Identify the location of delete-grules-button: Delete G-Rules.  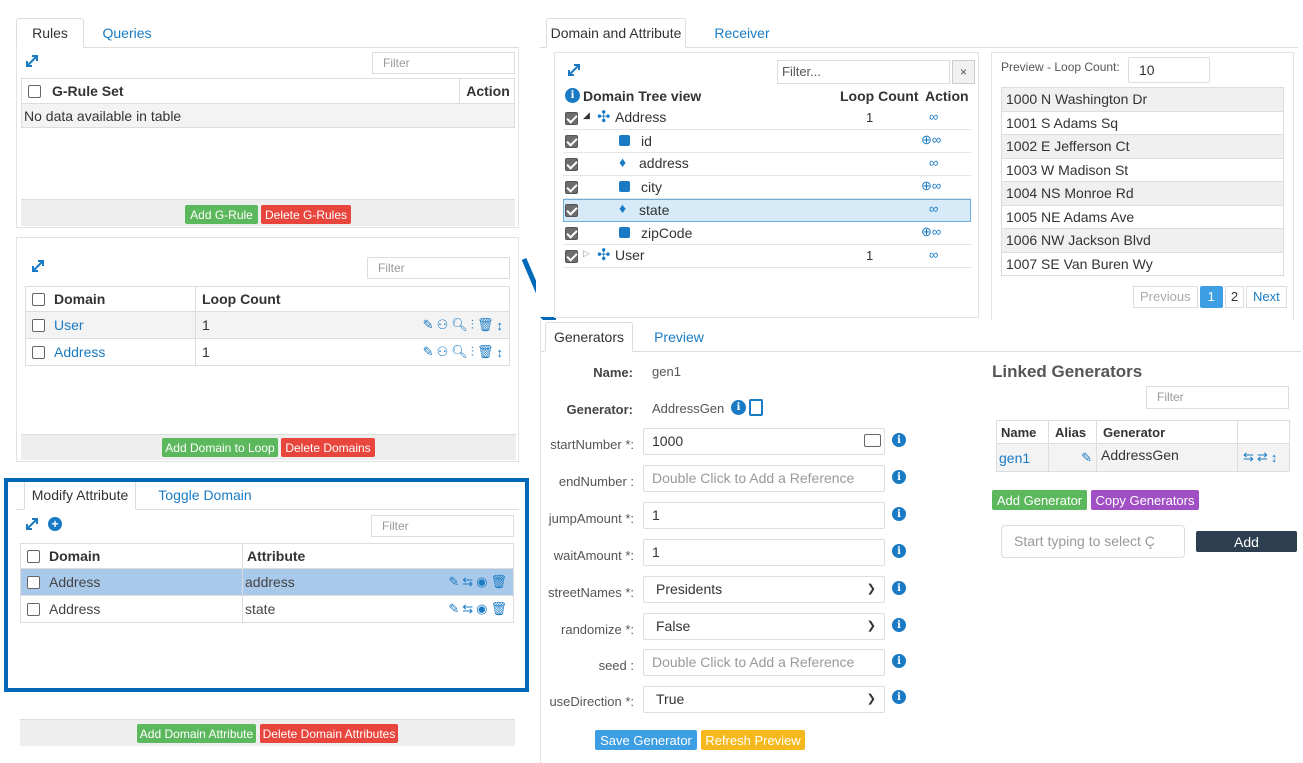
(306, 214).